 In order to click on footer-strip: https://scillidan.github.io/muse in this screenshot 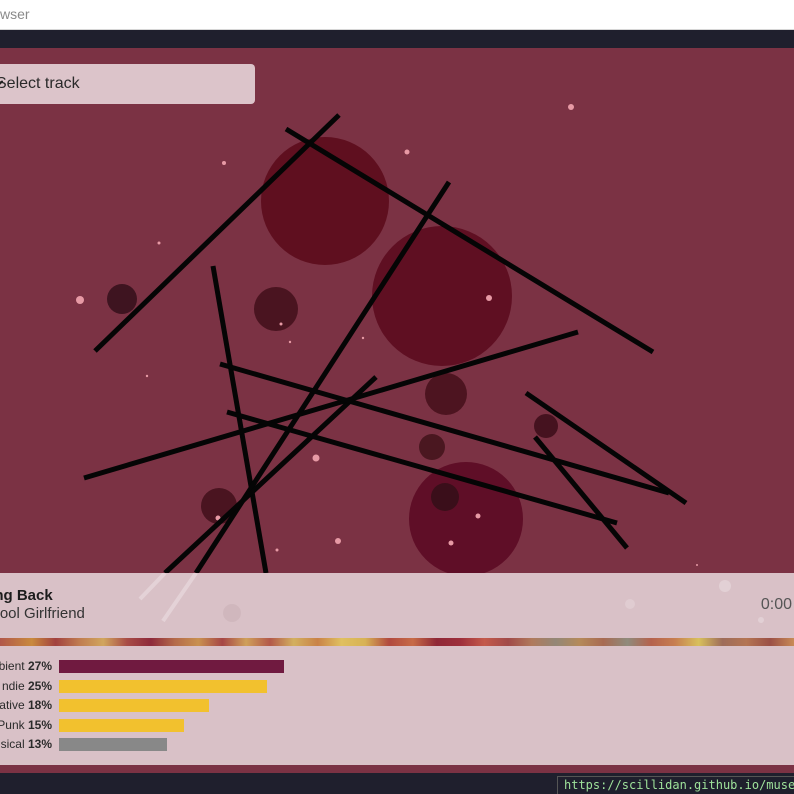, I will do `click(397, 779)`.